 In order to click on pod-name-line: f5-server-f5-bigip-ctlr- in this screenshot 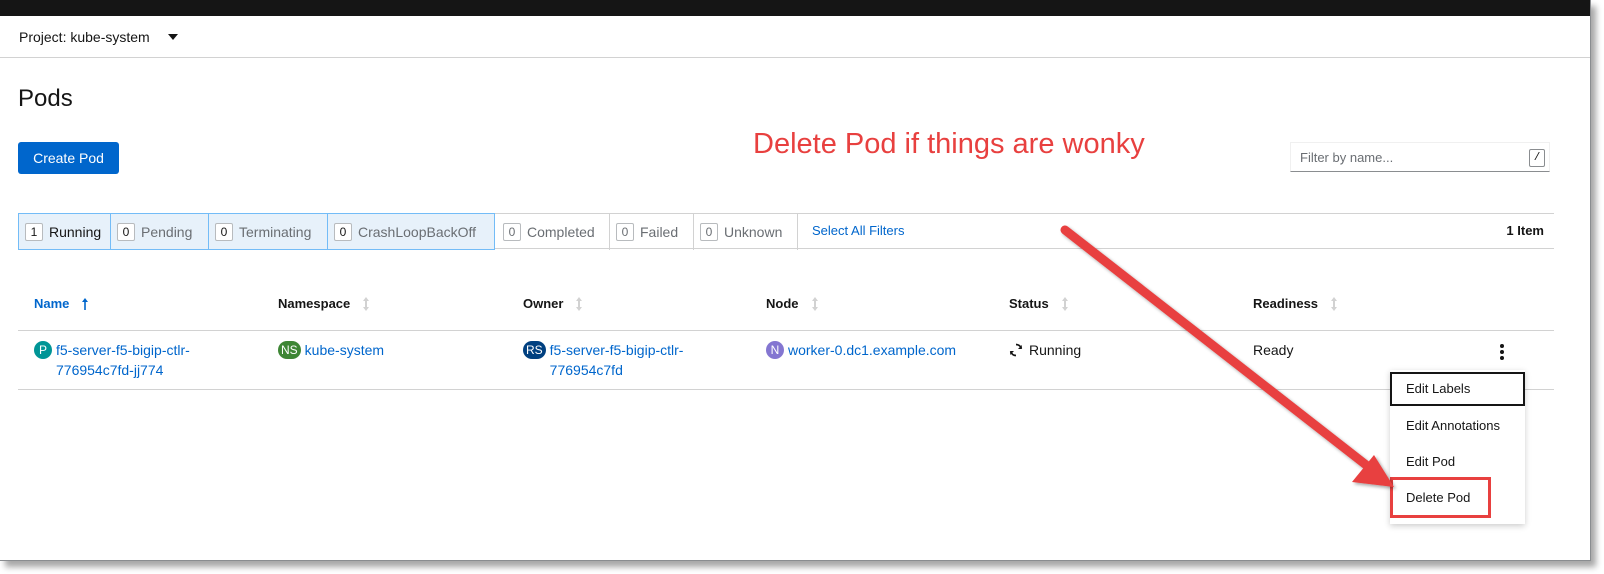, I will do `click(123, 350)`.